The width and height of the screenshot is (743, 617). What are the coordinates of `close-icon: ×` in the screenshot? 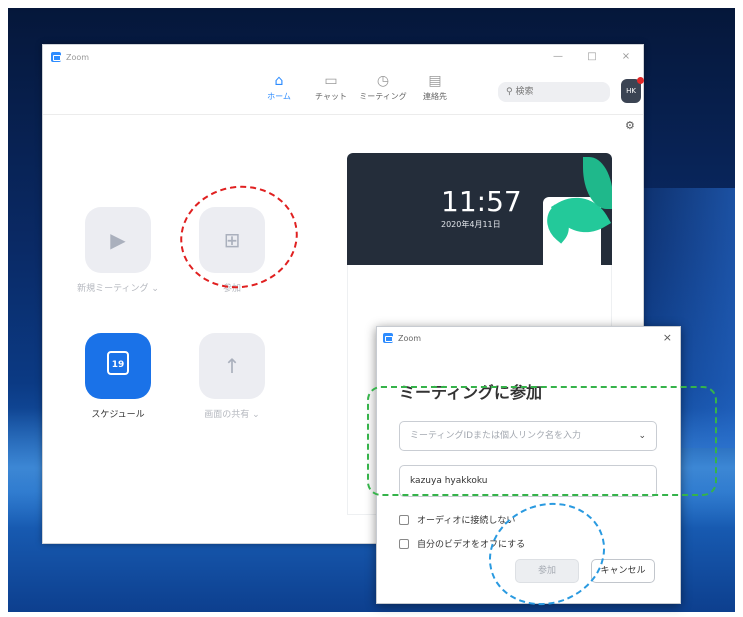 It's located at (667, 337).